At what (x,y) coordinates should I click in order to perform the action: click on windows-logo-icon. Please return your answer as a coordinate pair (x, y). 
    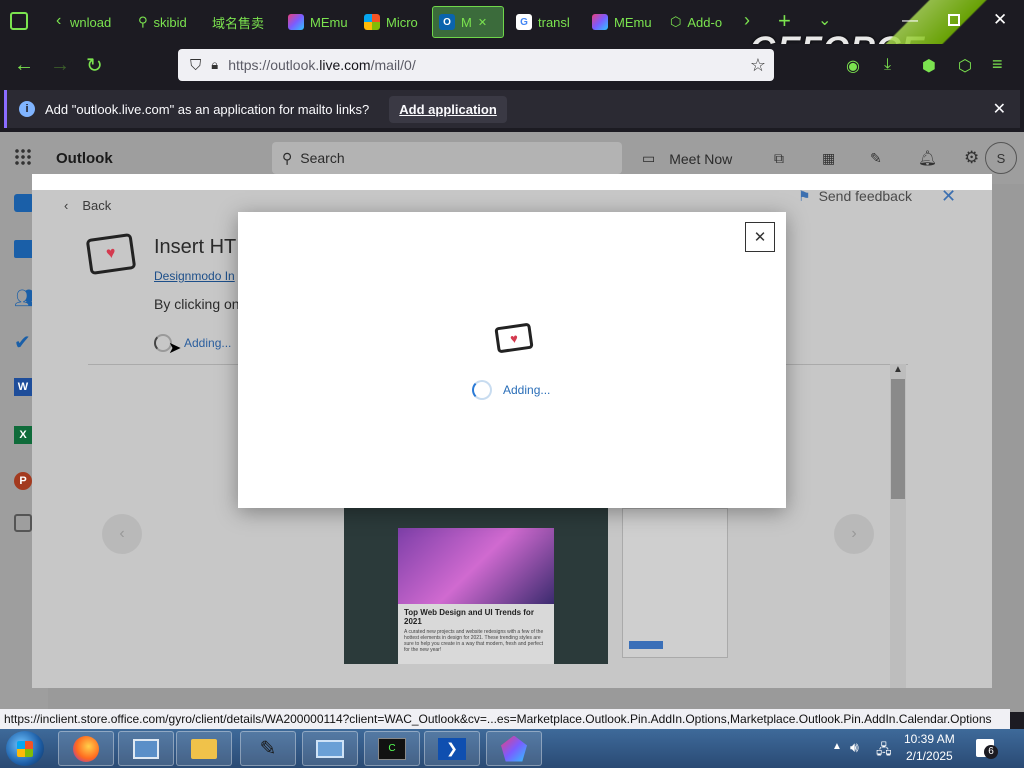
    Looking at the image, I should click on (25, 748).